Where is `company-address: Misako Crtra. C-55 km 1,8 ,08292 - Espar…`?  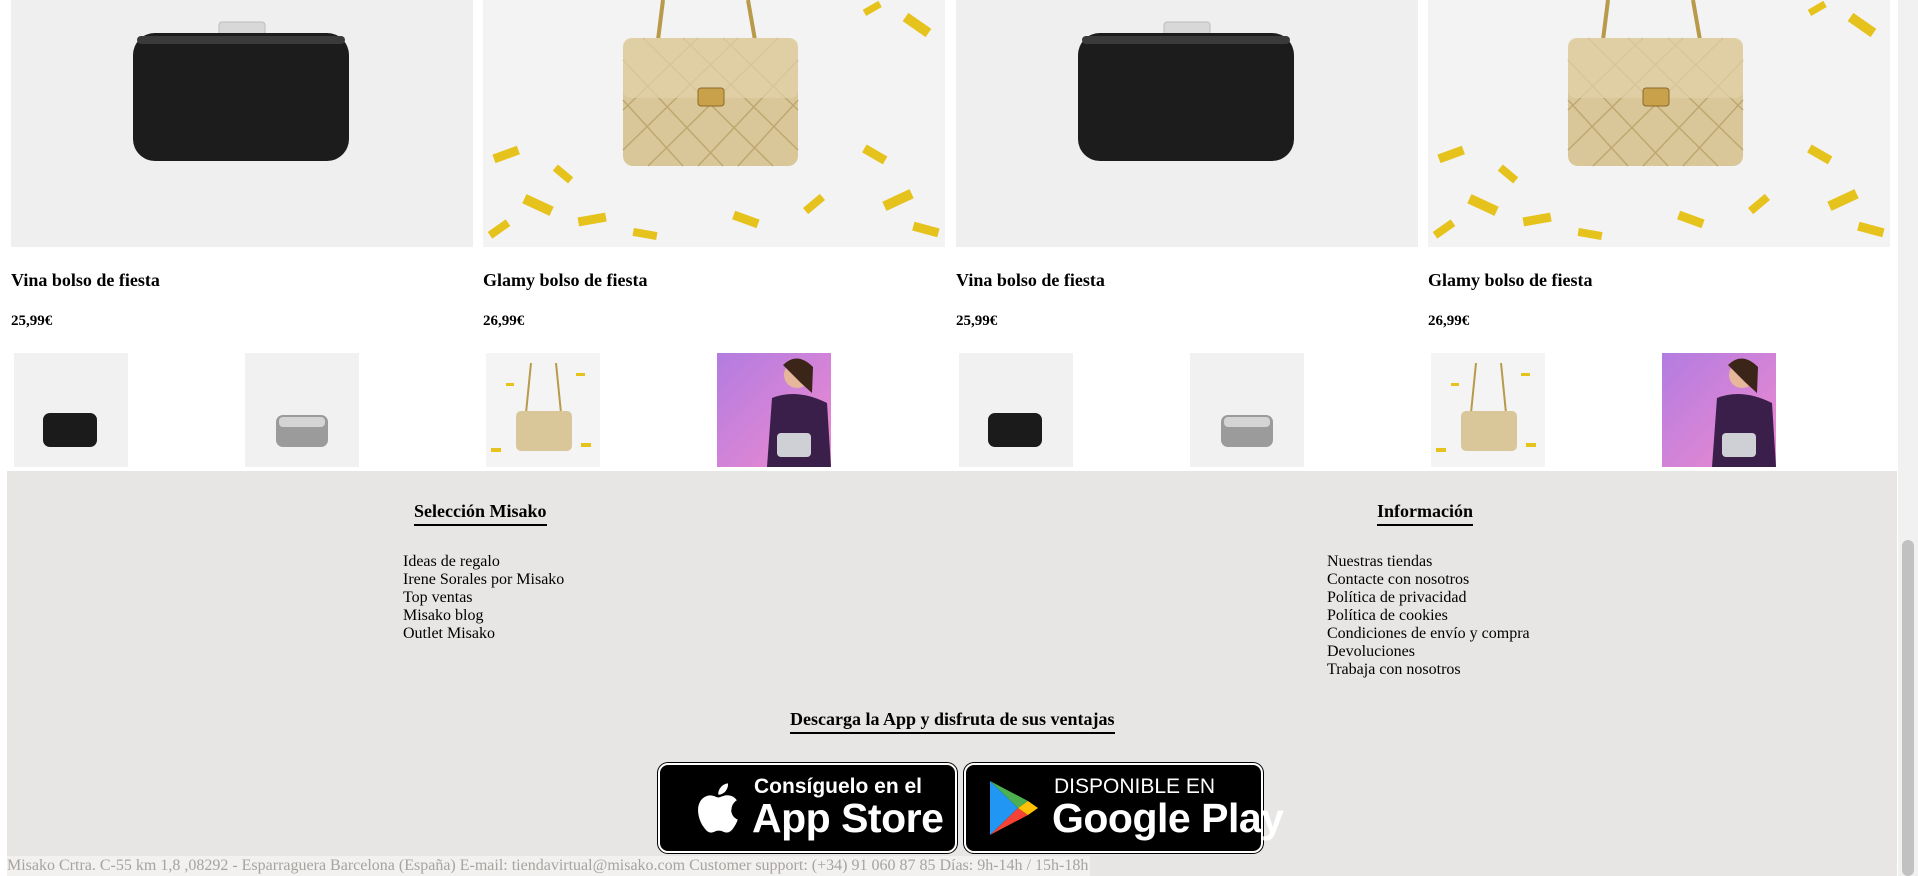 company-address: Misako Crtra. C-55 km 1,8 ,08292 - Espar… is located at coordinates (549, 866).